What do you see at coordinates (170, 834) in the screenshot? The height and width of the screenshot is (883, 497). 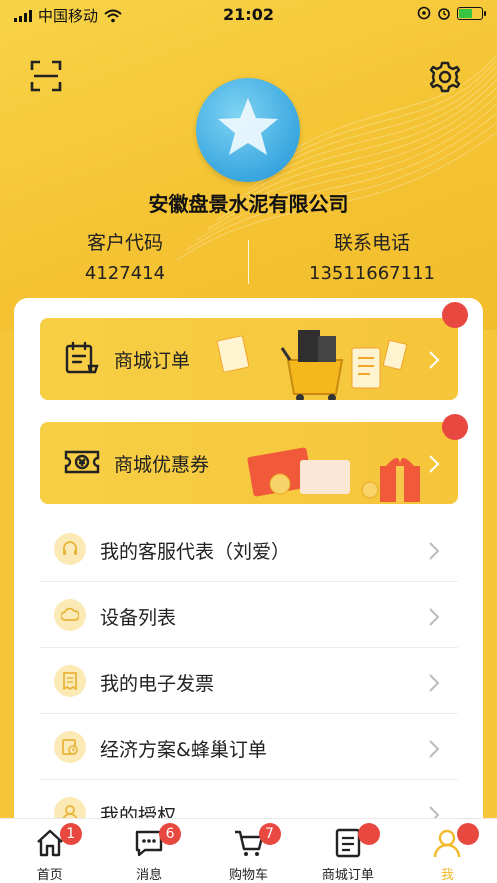 I see `tab-badge: 6` at bounding box center [170, 834].